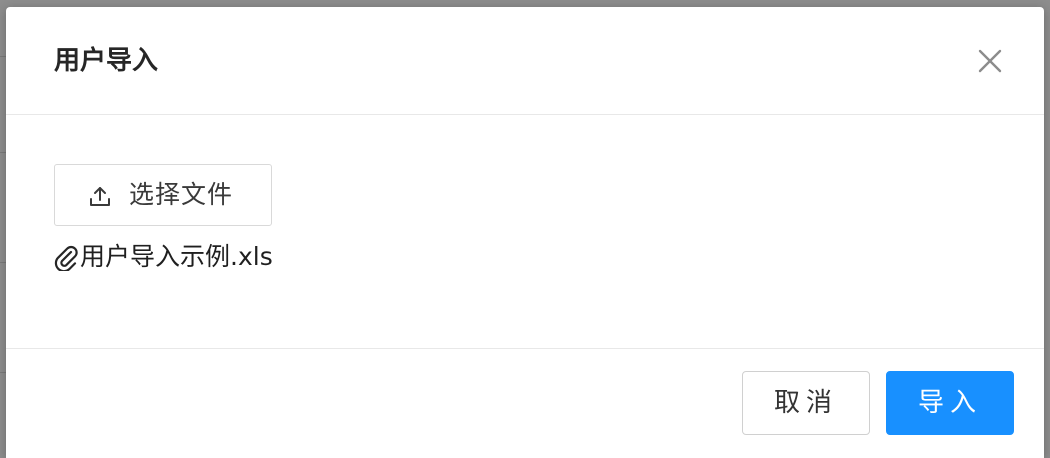 The height and width of the screenshot is (458, 1050). I want to click on close-button, so click(990, 61).